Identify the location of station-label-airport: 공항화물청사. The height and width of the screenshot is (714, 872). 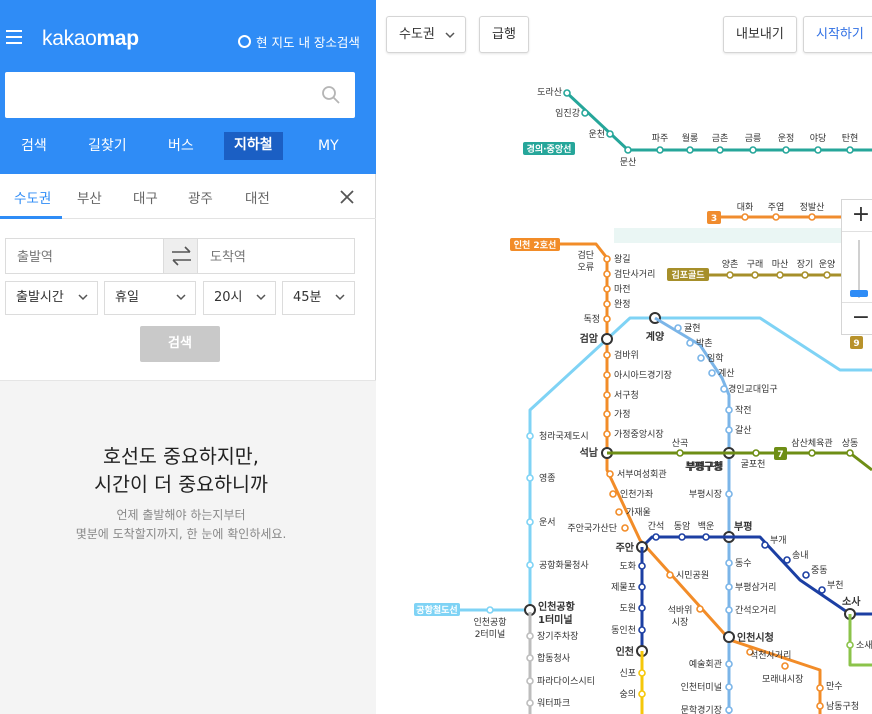
(564, 565).